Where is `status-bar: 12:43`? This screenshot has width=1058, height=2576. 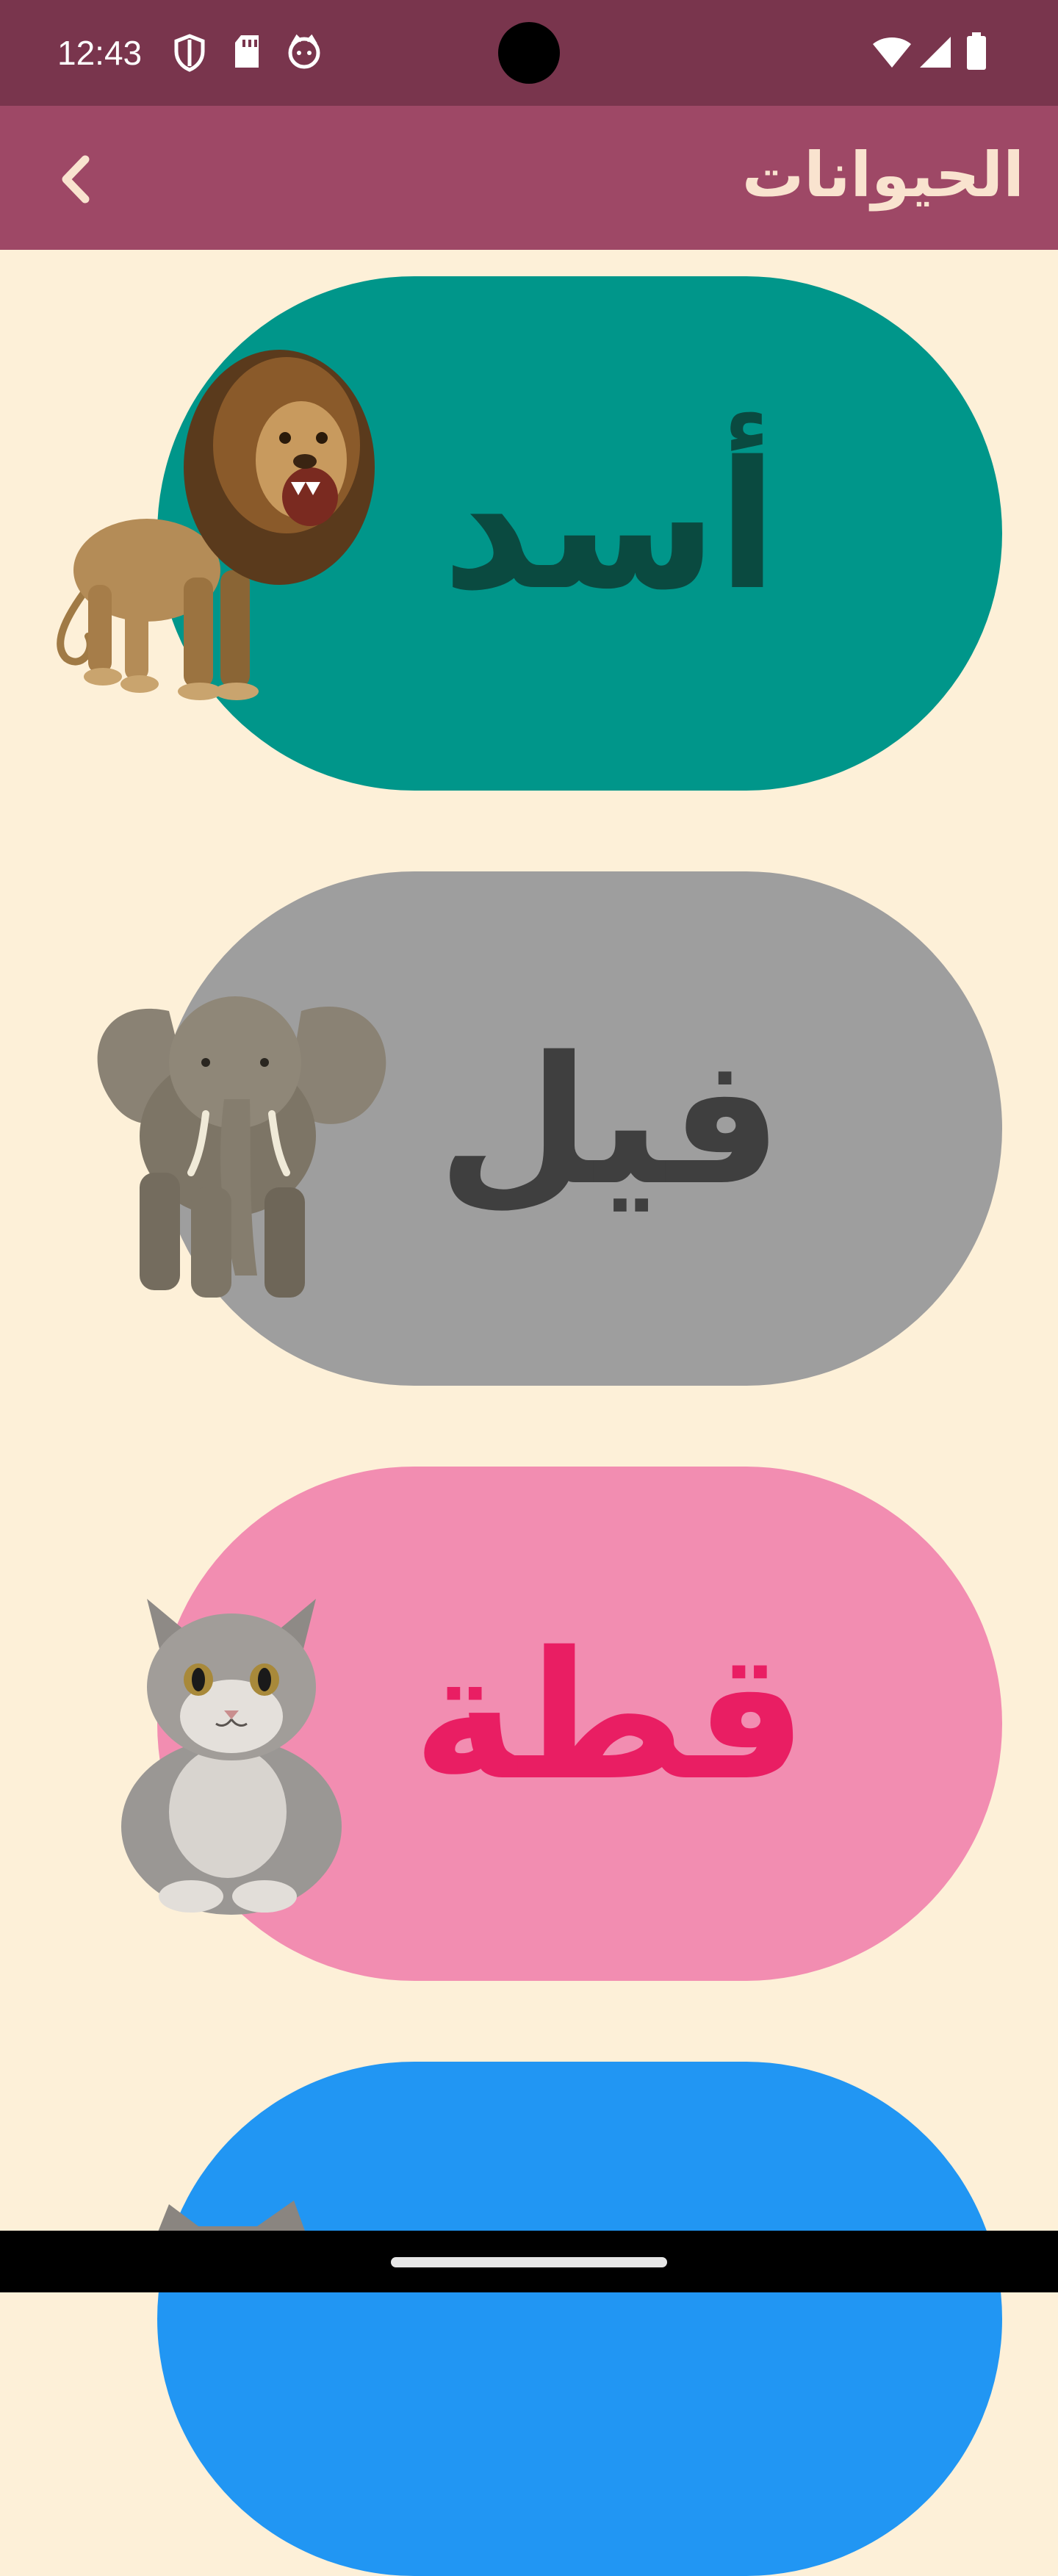
status-bar: 12:43 is located at coordinates (529, 53).